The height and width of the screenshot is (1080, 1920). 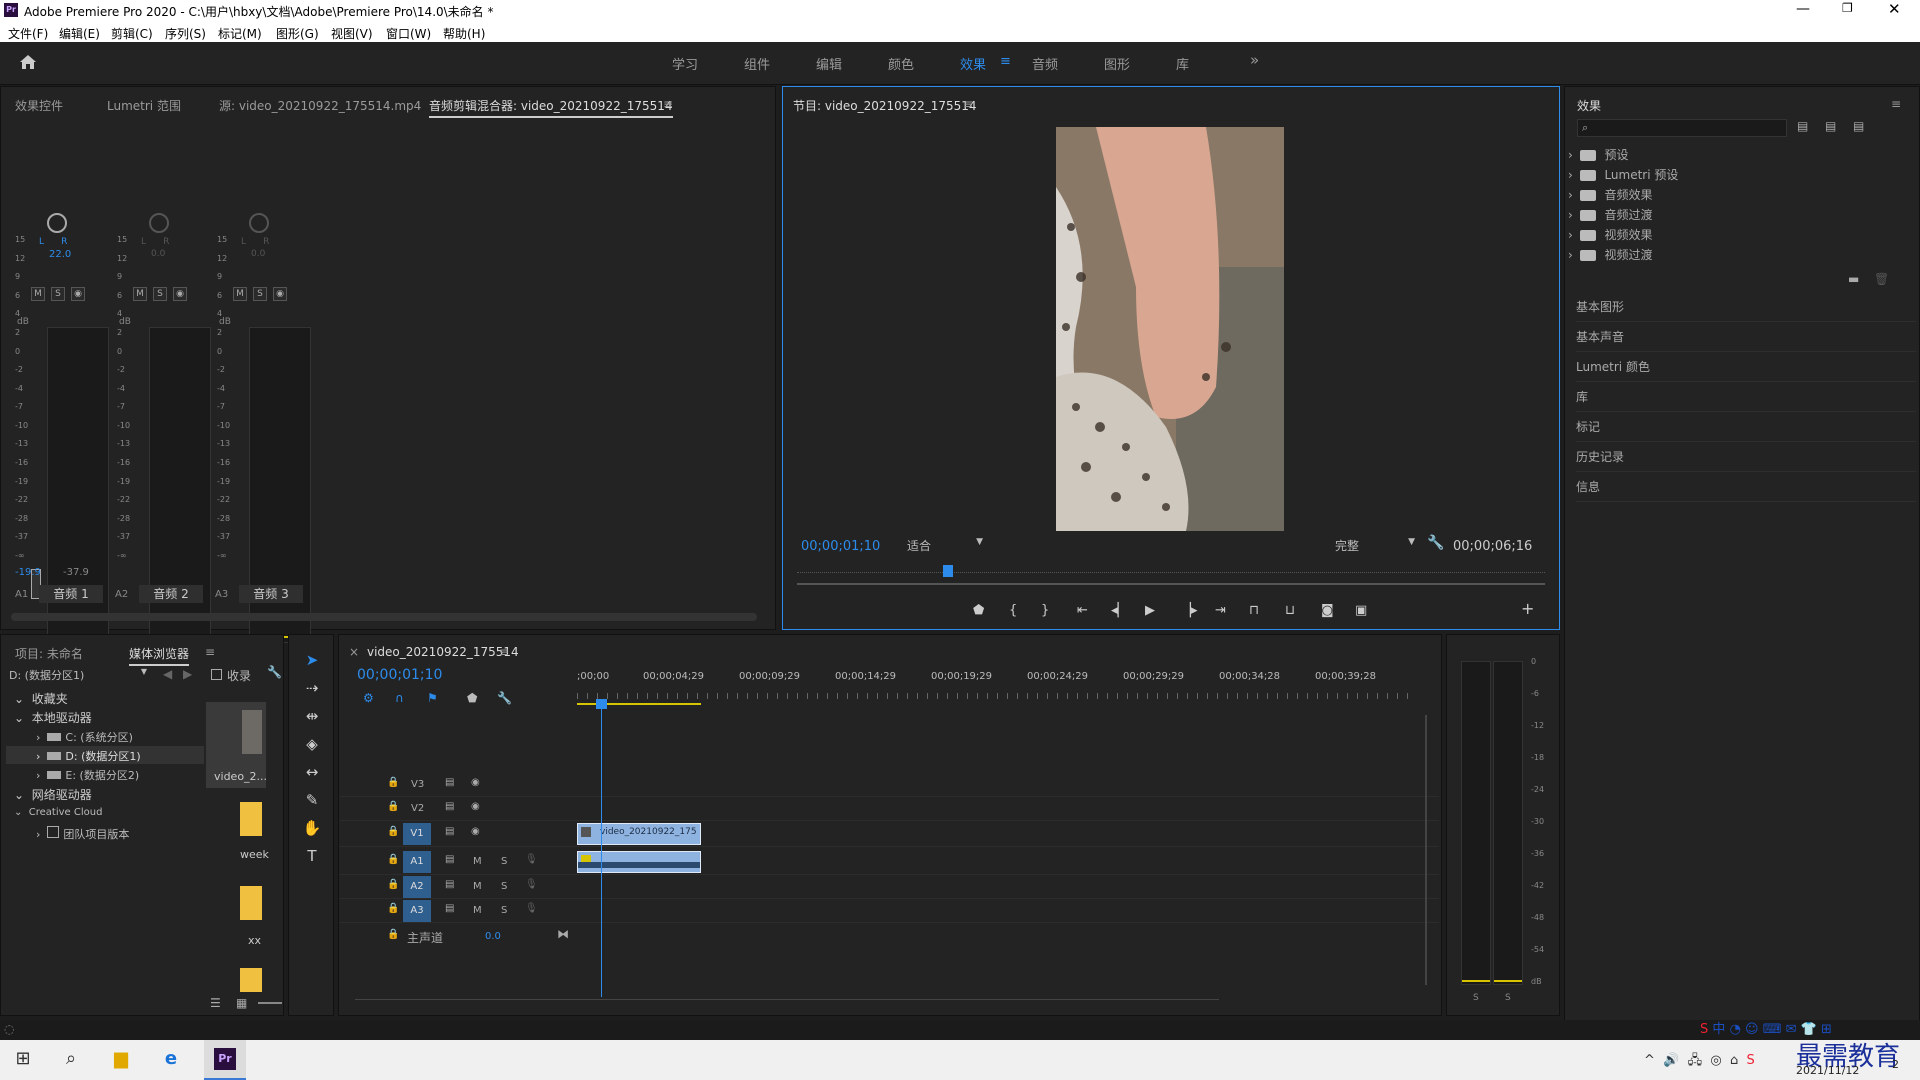 I want to click on master-volume: 0.0, so click(x=493, y=936).